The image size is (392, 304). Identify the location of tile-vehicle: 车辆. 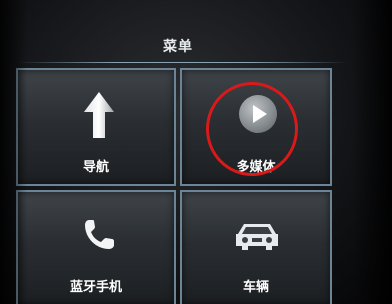
(256, 247).